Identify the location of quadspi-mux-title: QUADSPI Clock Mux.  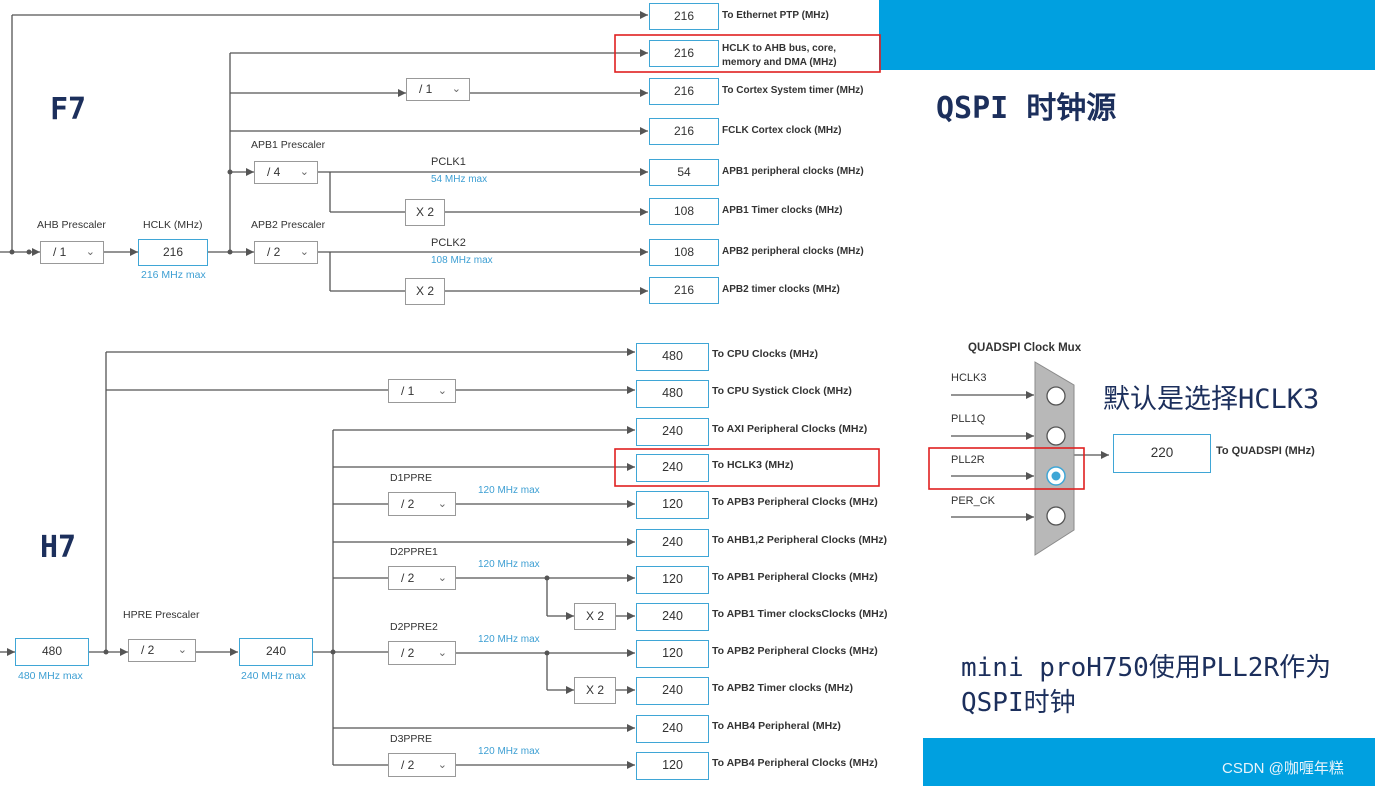
(1025, 348).